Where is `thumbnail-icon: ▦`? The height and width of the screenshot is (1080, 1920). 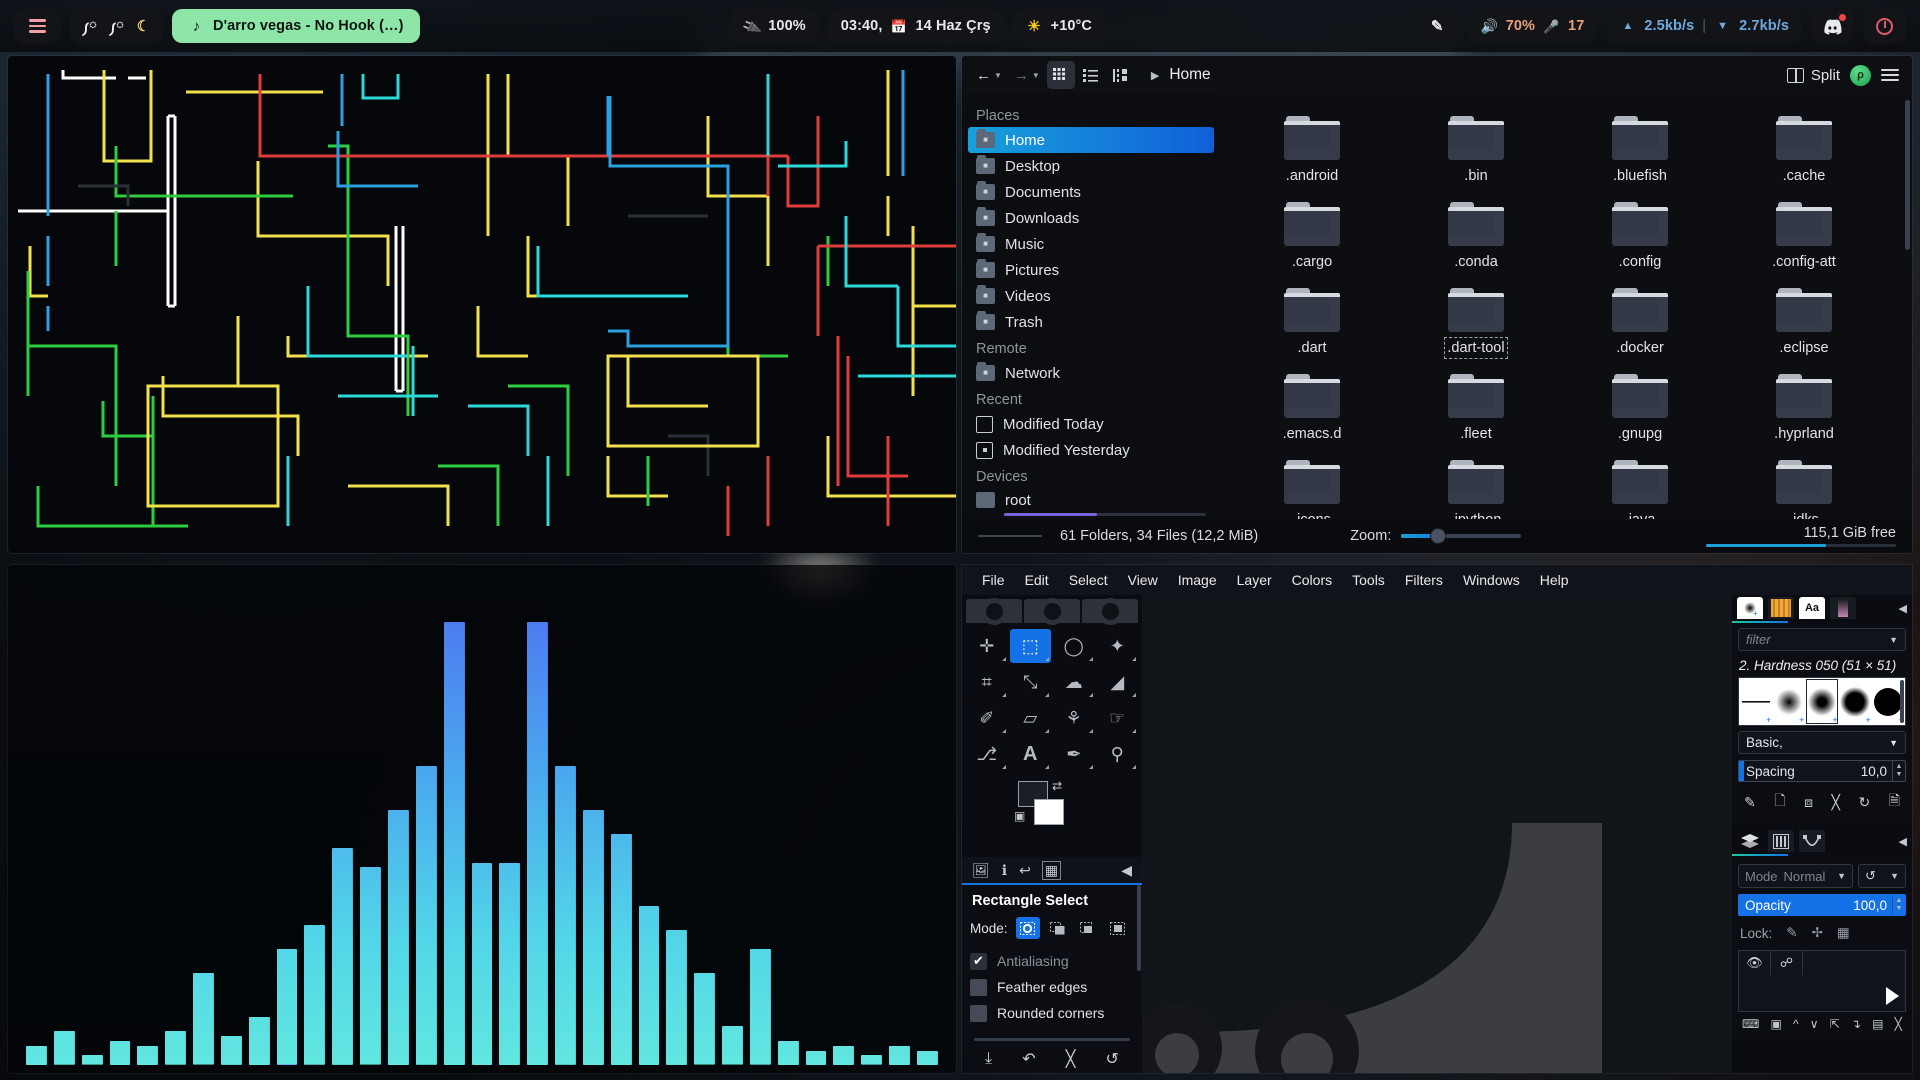
thumbnail-icon: ▦ is located at coordinates (1051, 870).